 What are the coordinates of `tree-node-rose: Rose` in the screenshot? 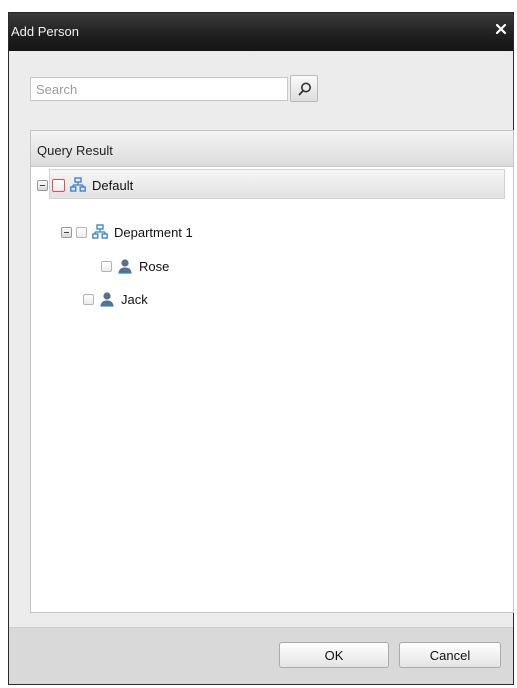 It's located at (135, 266).